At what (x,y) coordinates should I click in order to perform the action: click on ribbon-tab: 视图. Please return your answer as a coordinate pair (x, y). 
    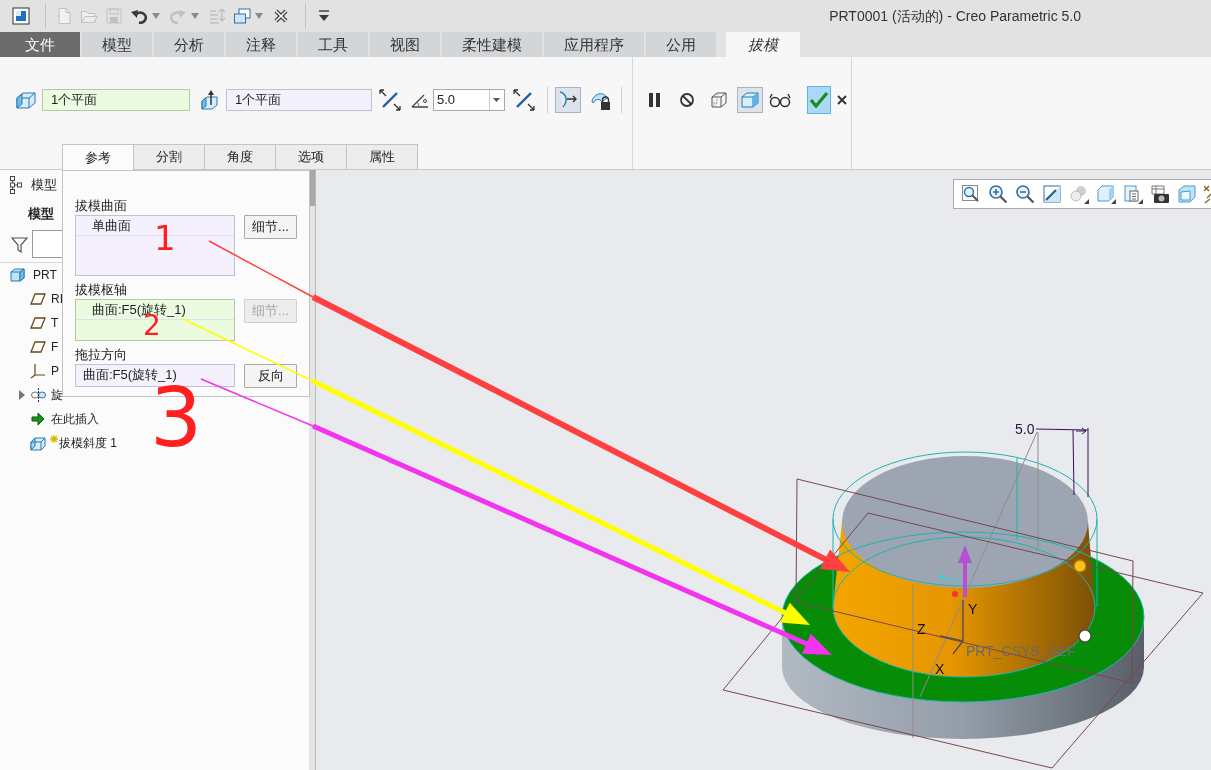
    Looking at the image, I should click on (405, 44).